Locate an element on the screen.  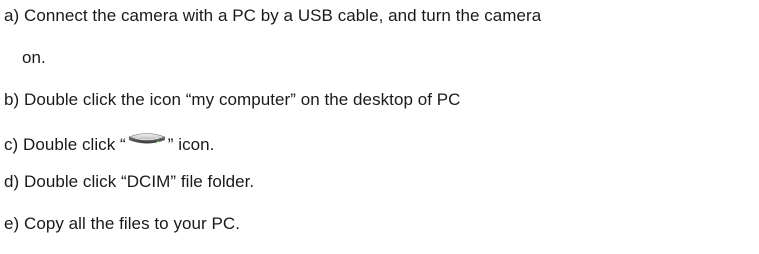
step-c: c) Double click “ ” icon. is located at coordinates (109, 143).